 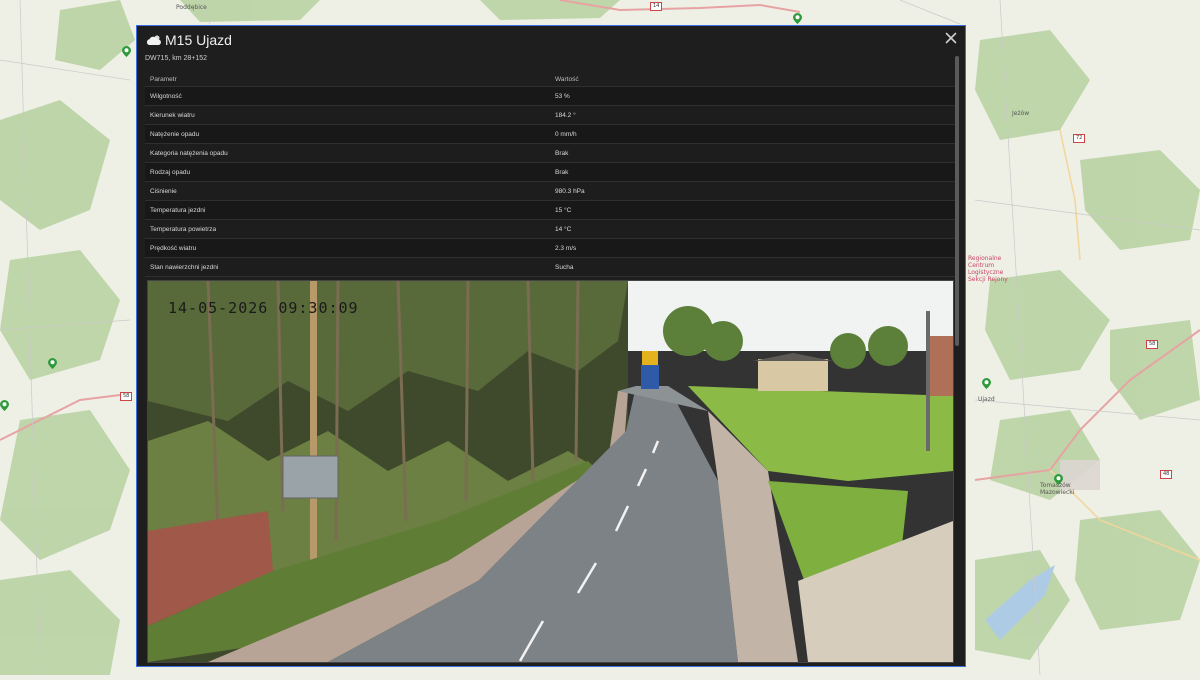 I want to click on column-header-value: Wartość, so click(x=752, y=79).